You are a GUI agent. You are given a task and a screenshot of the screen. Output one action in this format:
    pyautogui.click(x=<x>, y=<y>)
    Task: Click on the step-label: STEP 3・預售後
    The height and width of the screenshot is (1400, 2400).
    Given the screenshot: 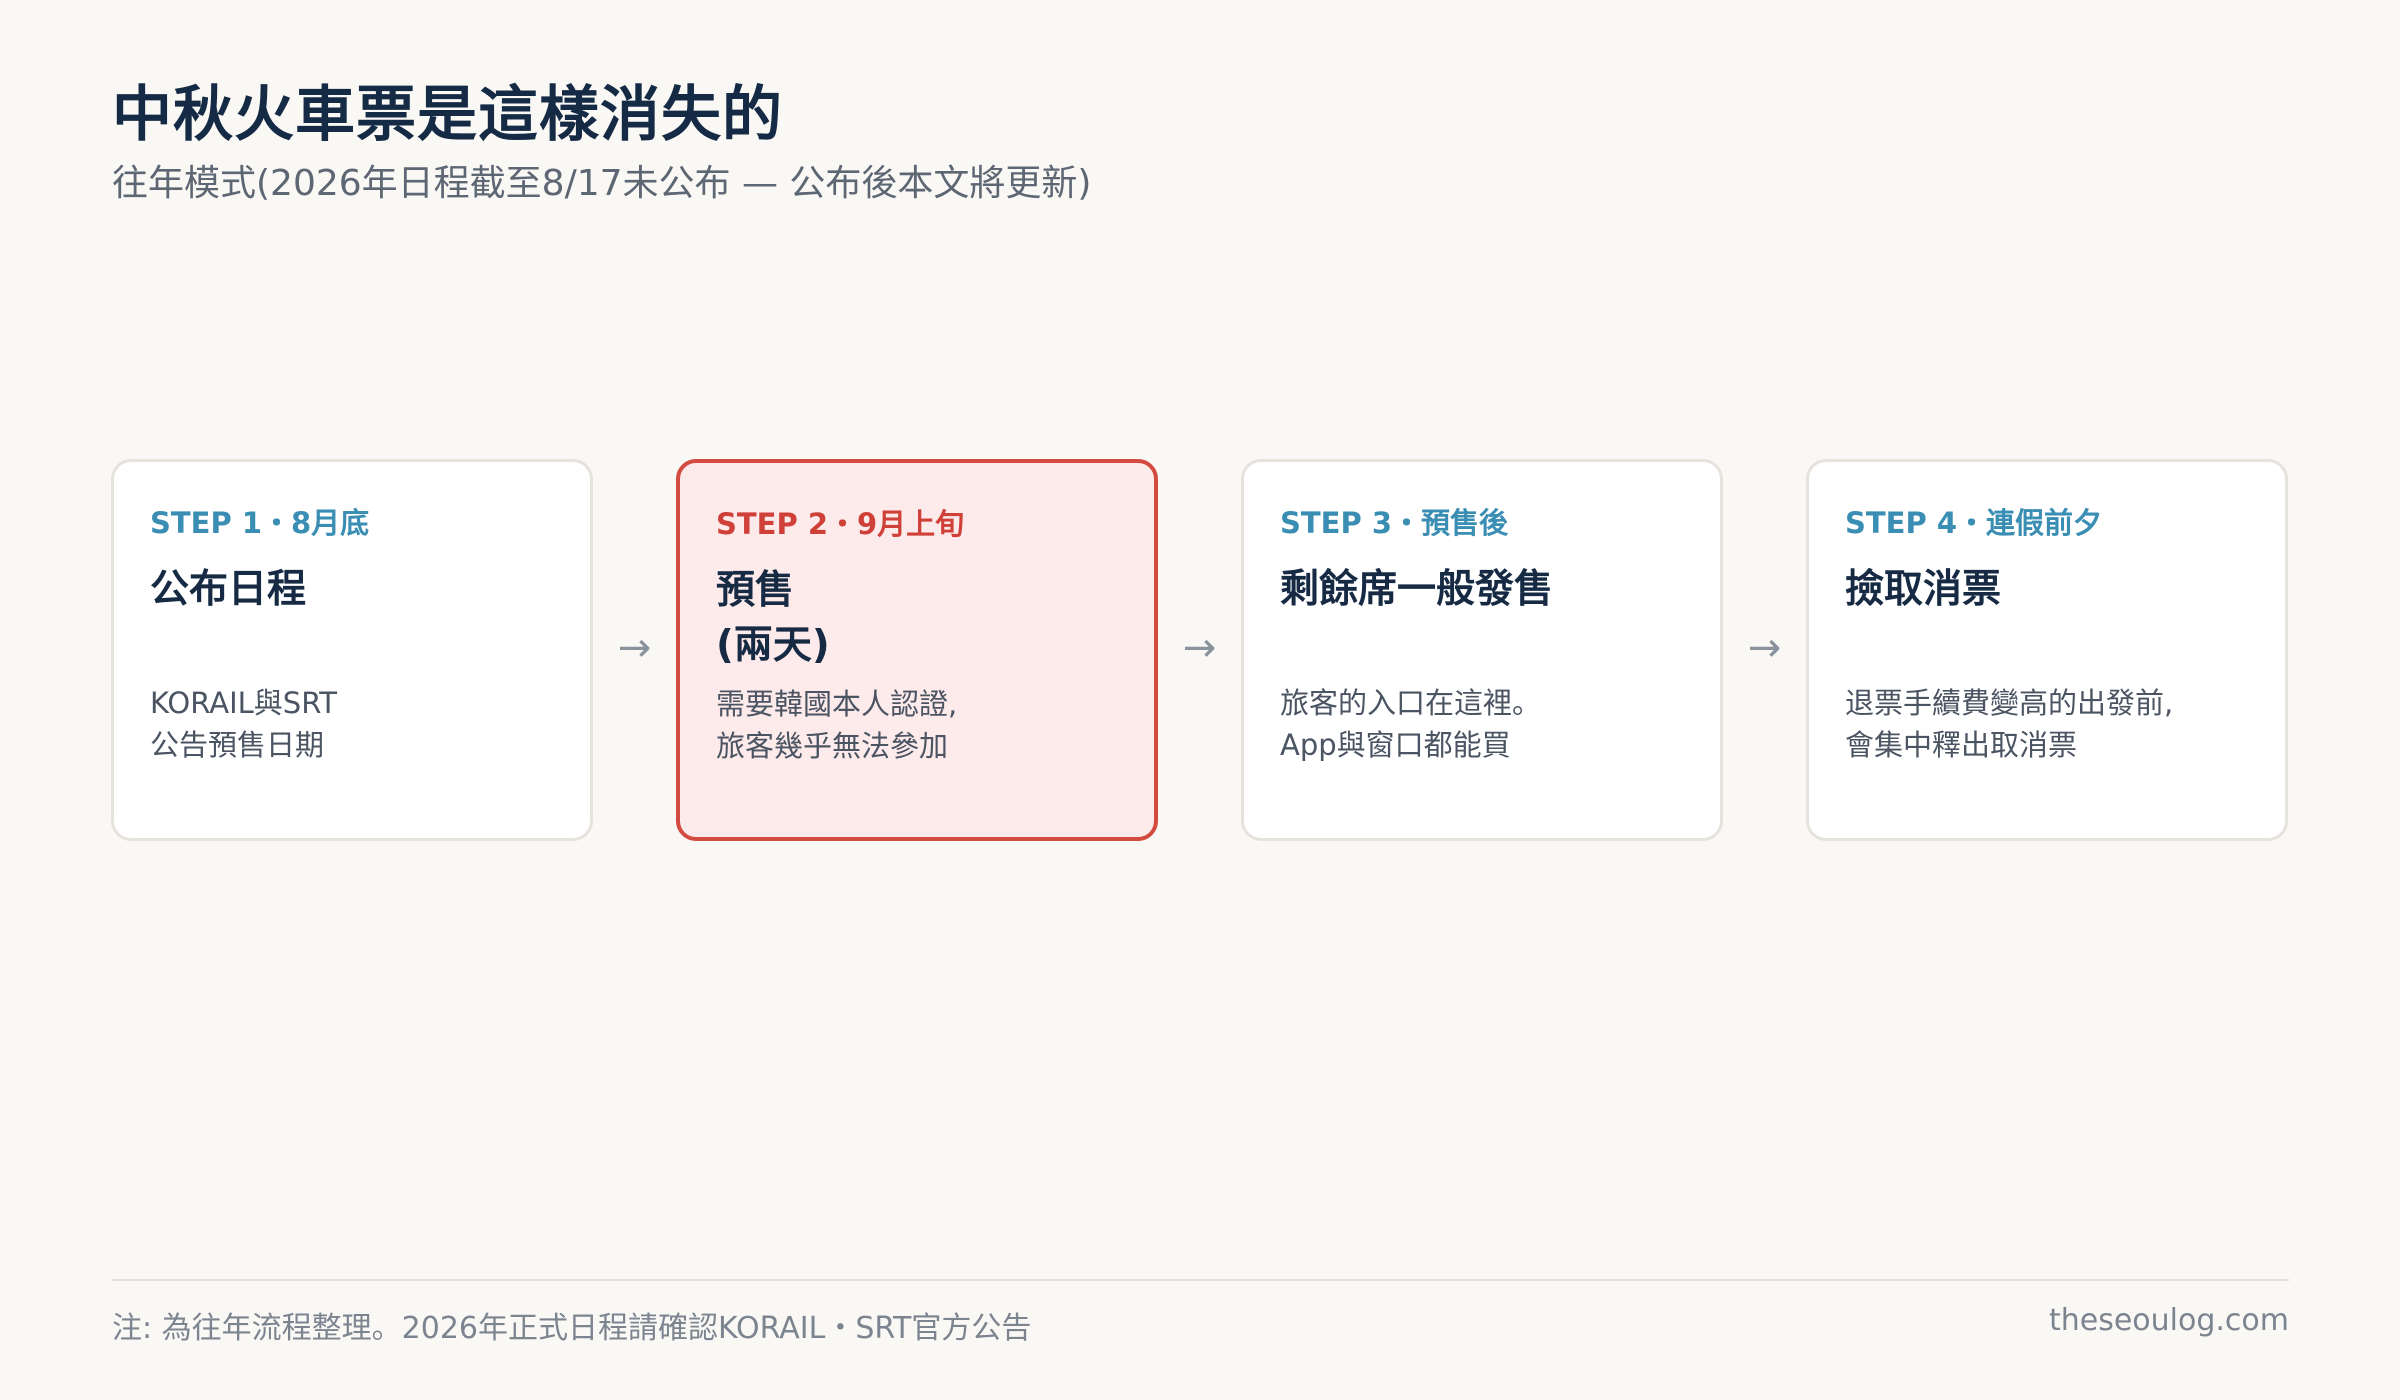 What is the action you would take?
    pyautogui.click(x=1394, y=523)
    